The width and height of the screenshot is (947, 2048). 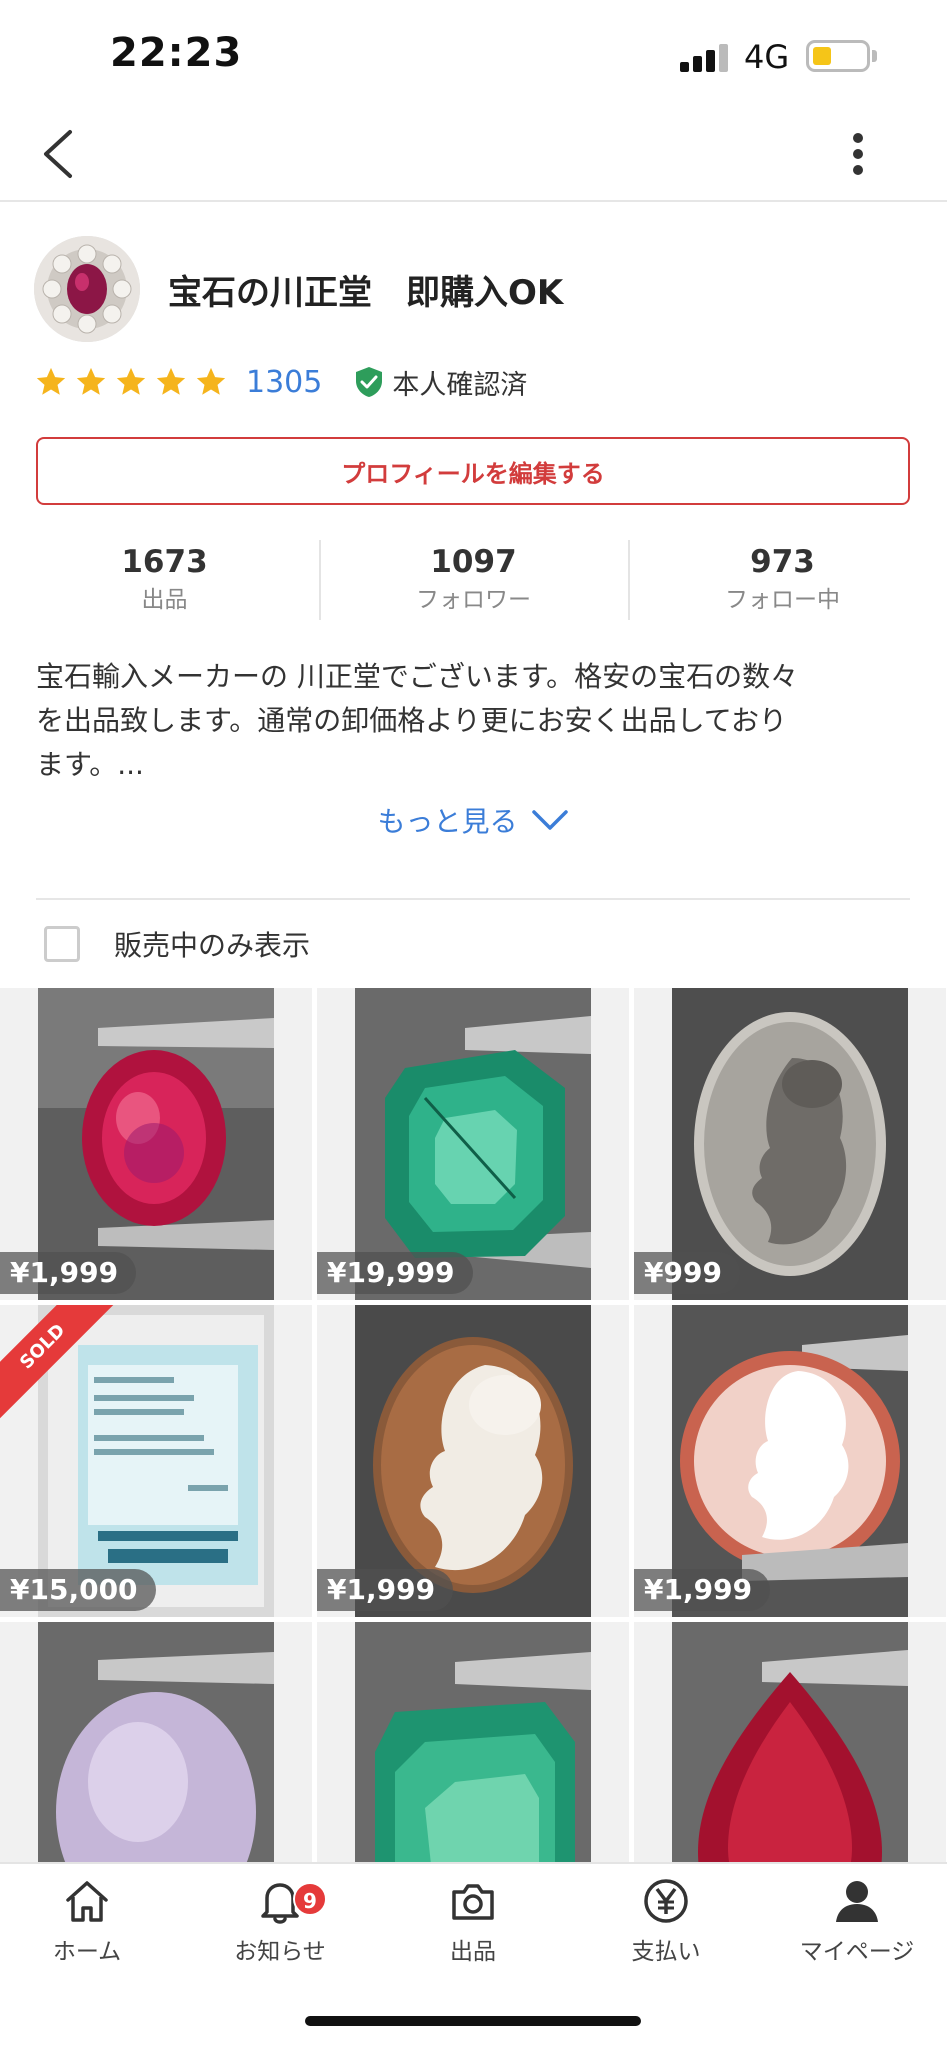 What do you see at coordinates (91, 1926) in the screenshot?
I see `tab-home: ホーム` at bounding box center [91, 1926].